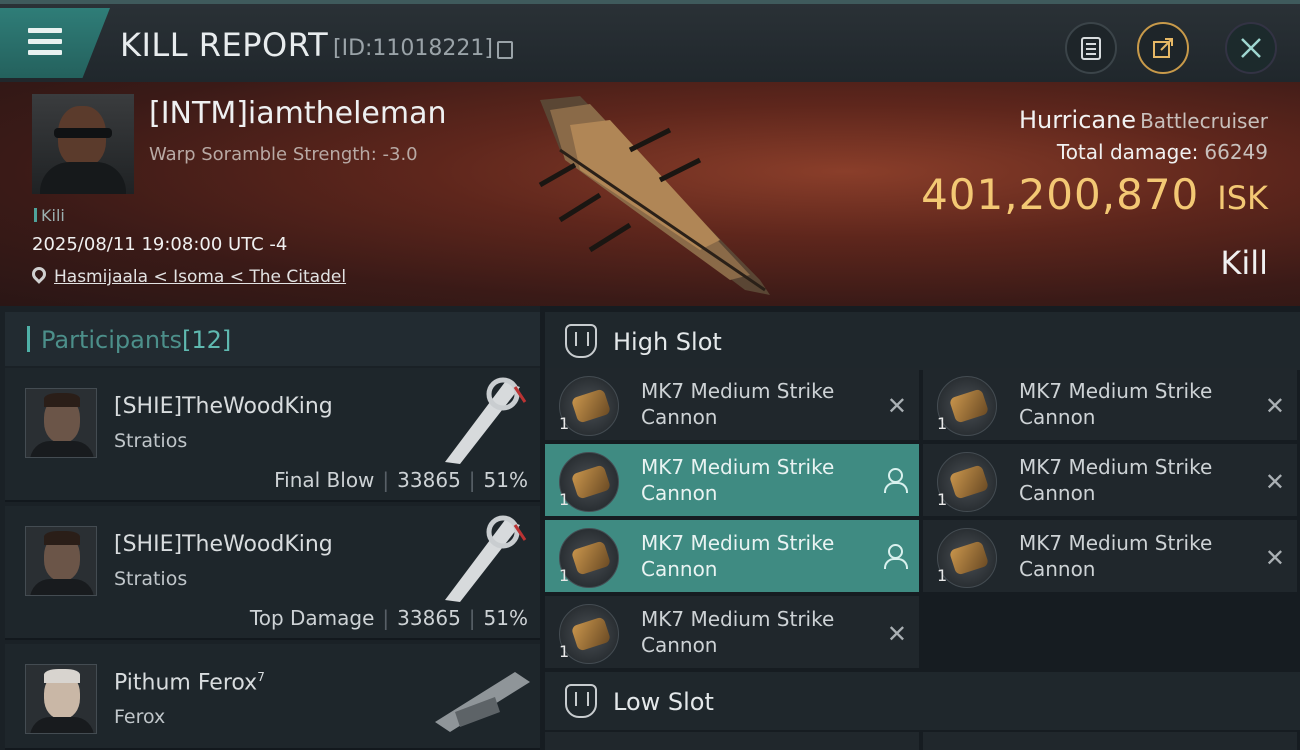  What do you see at coordinates (1244, 263) in the screenshot?
I see `kill-result: Kill` at bounding box center [1244, 263].